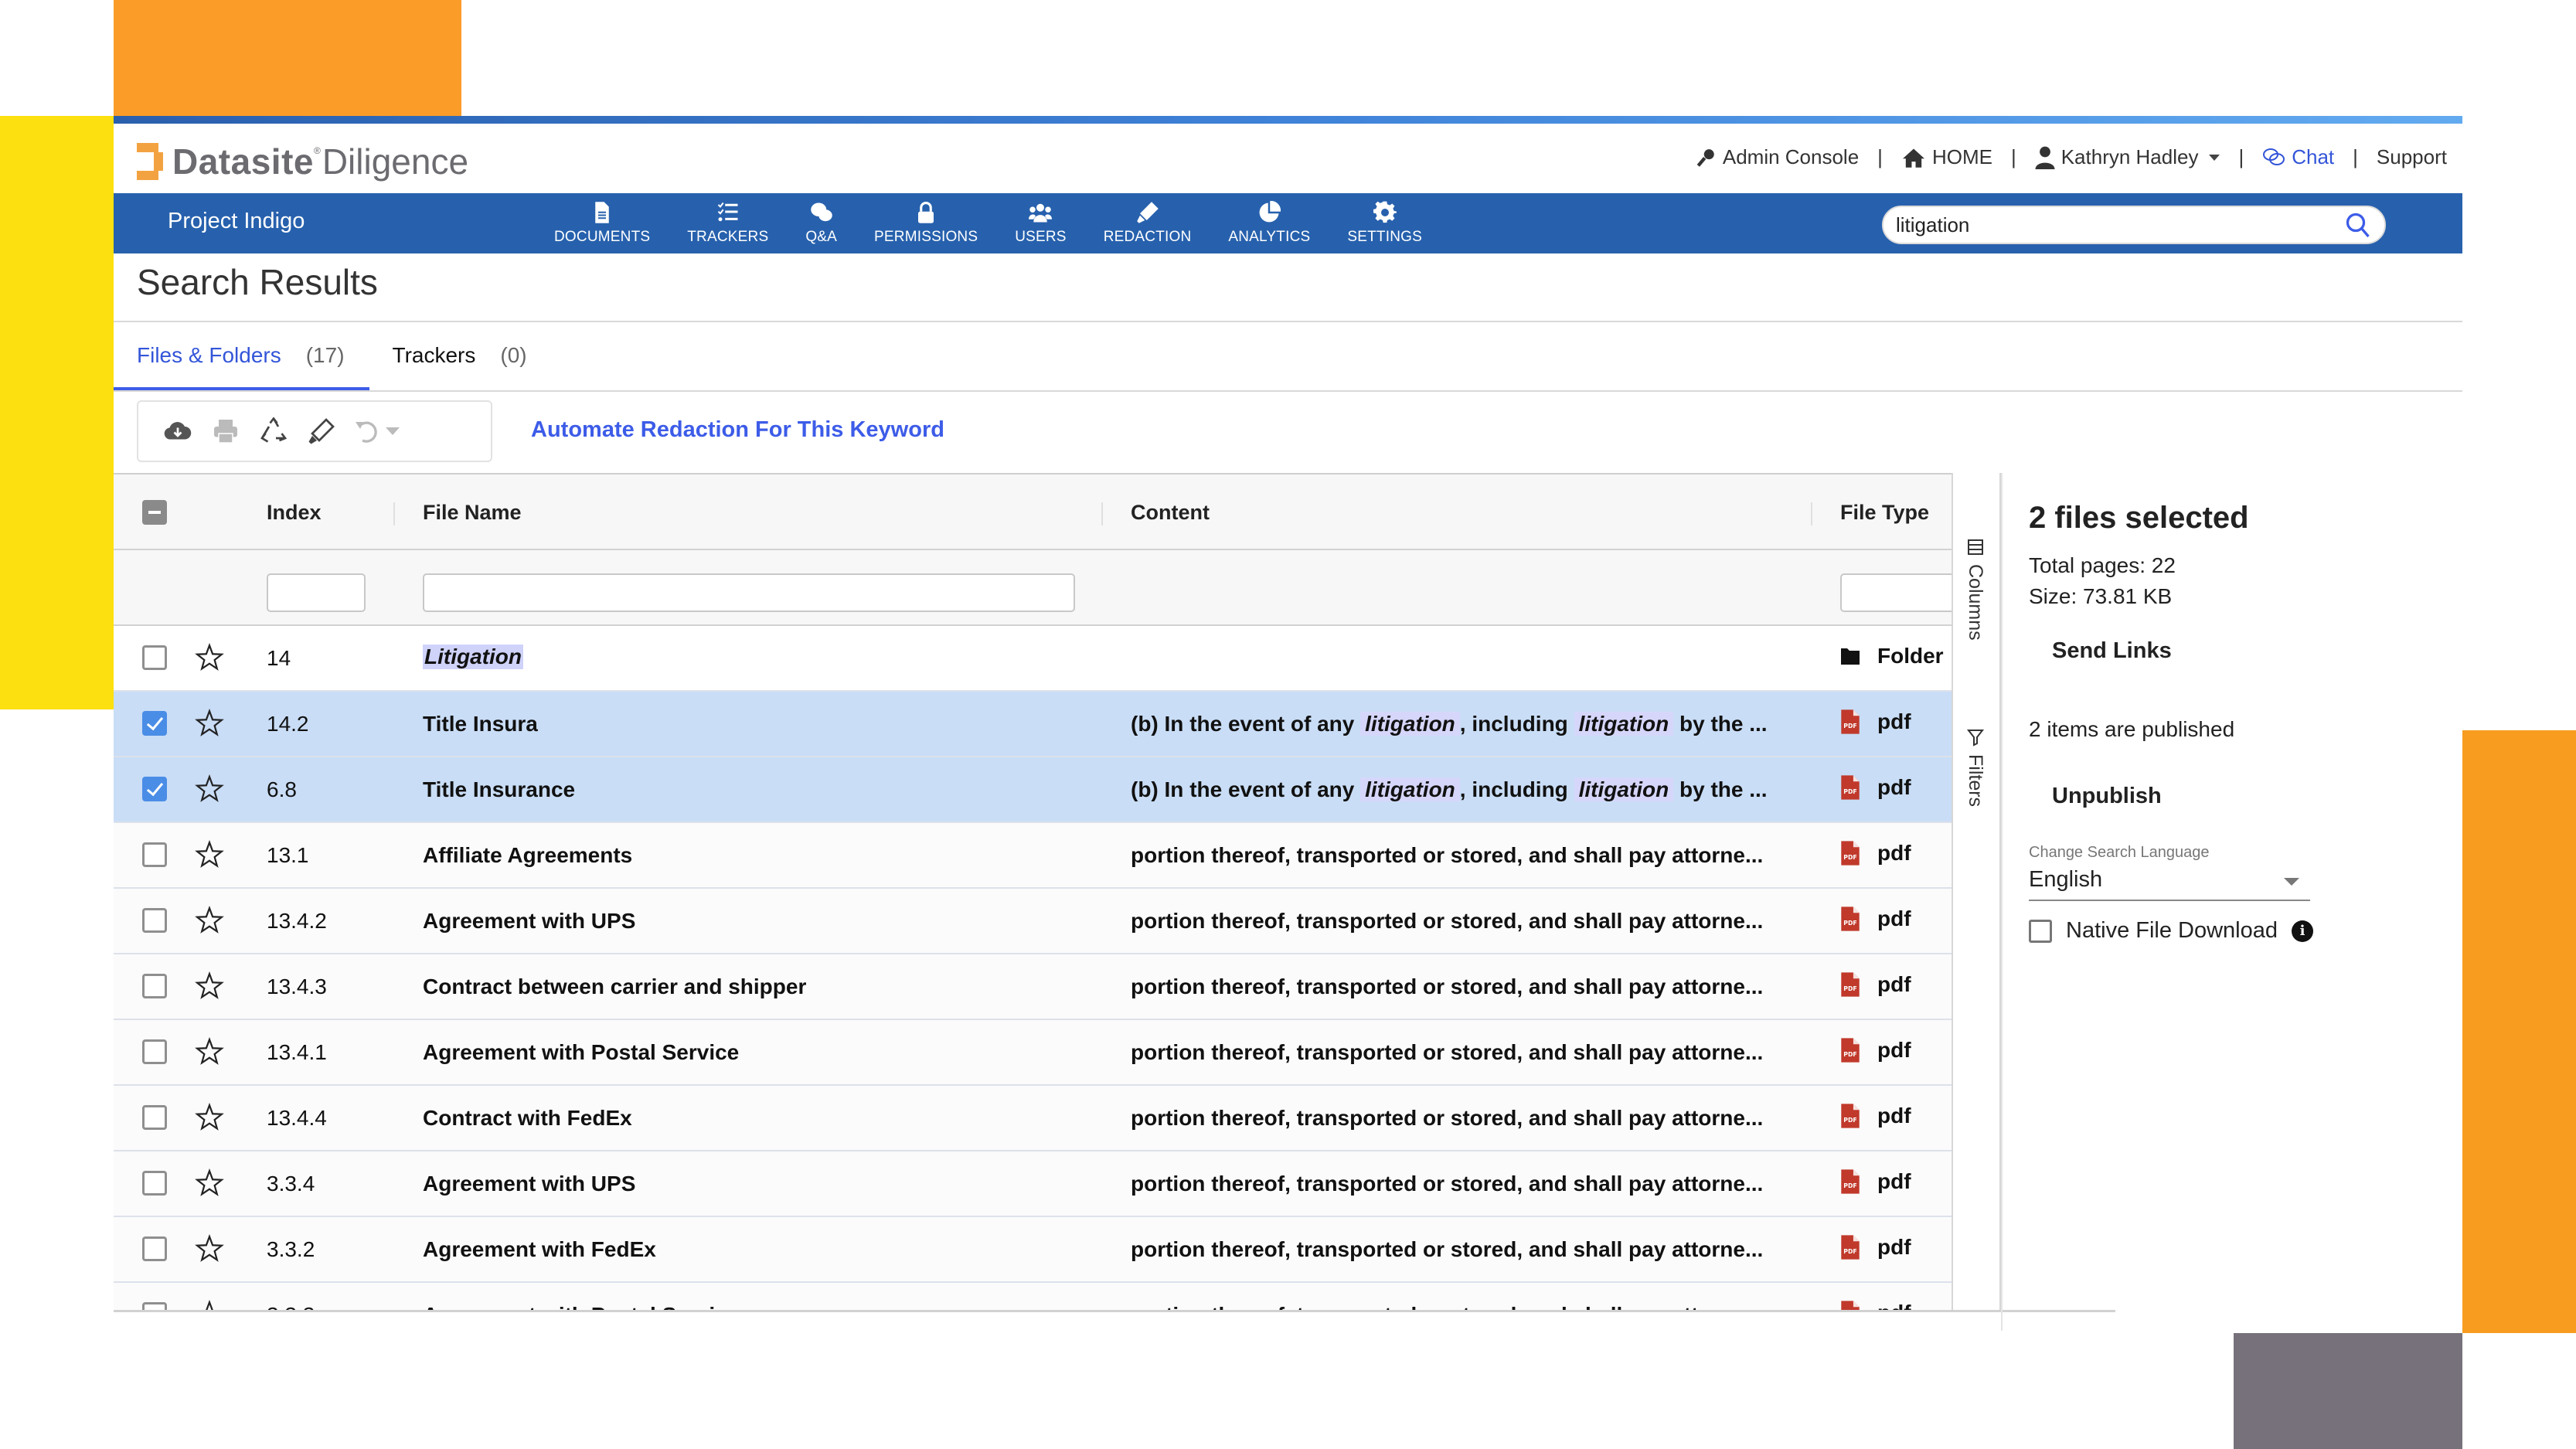 The height and width of the screenshot is (1449, 2576). Describe the element at coordinates (2172, 931) in the screenshot. I see `native-file-download-label: Native File Download` at that location.